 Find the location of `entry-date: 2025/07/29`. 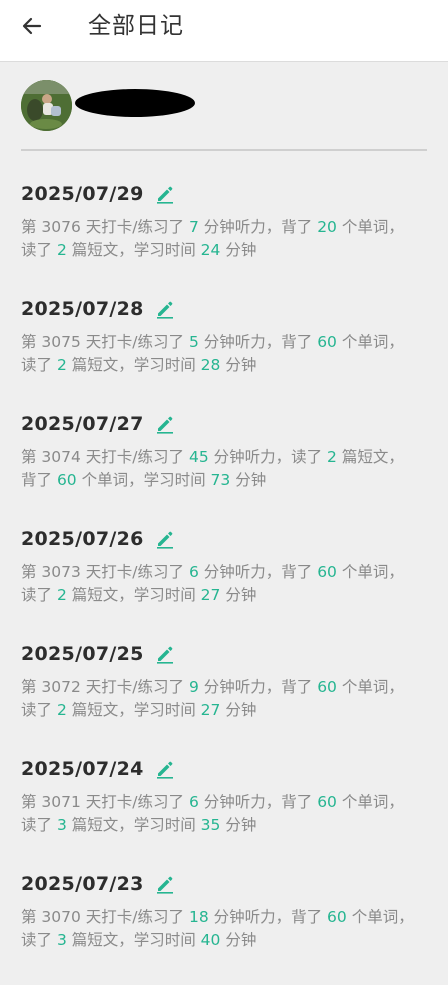

entry-date: 2025/07/29 is located at coordinates (82, 194).